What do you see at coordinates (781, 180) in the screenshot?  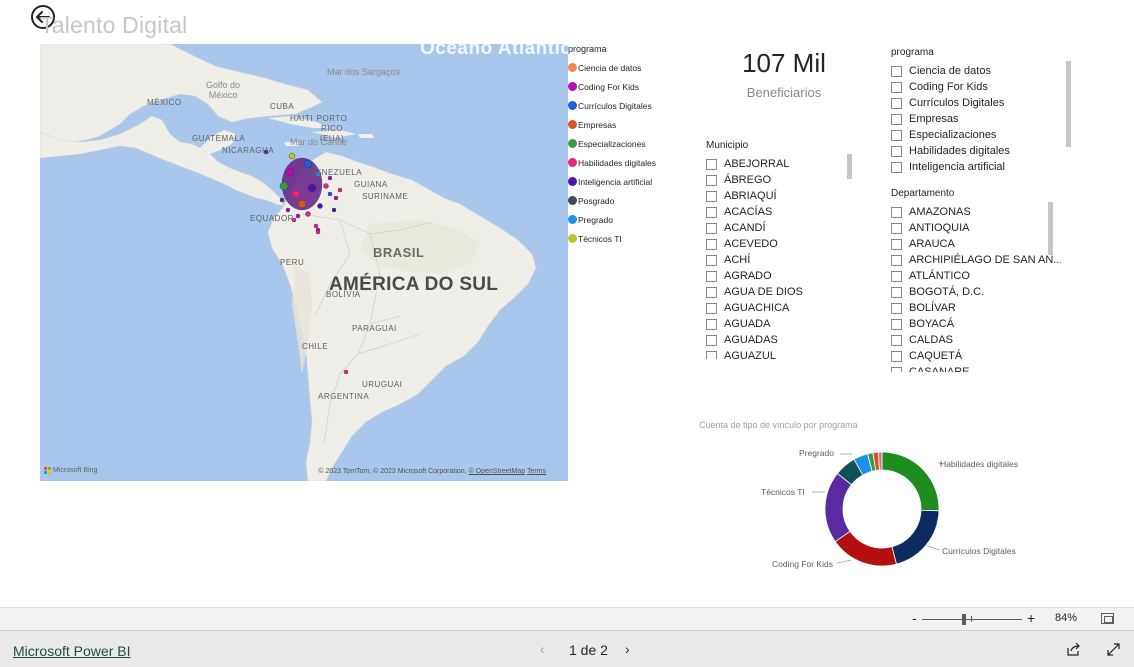 I see `slicer-item: ÁBREGO` at bounding box center [781, 180].